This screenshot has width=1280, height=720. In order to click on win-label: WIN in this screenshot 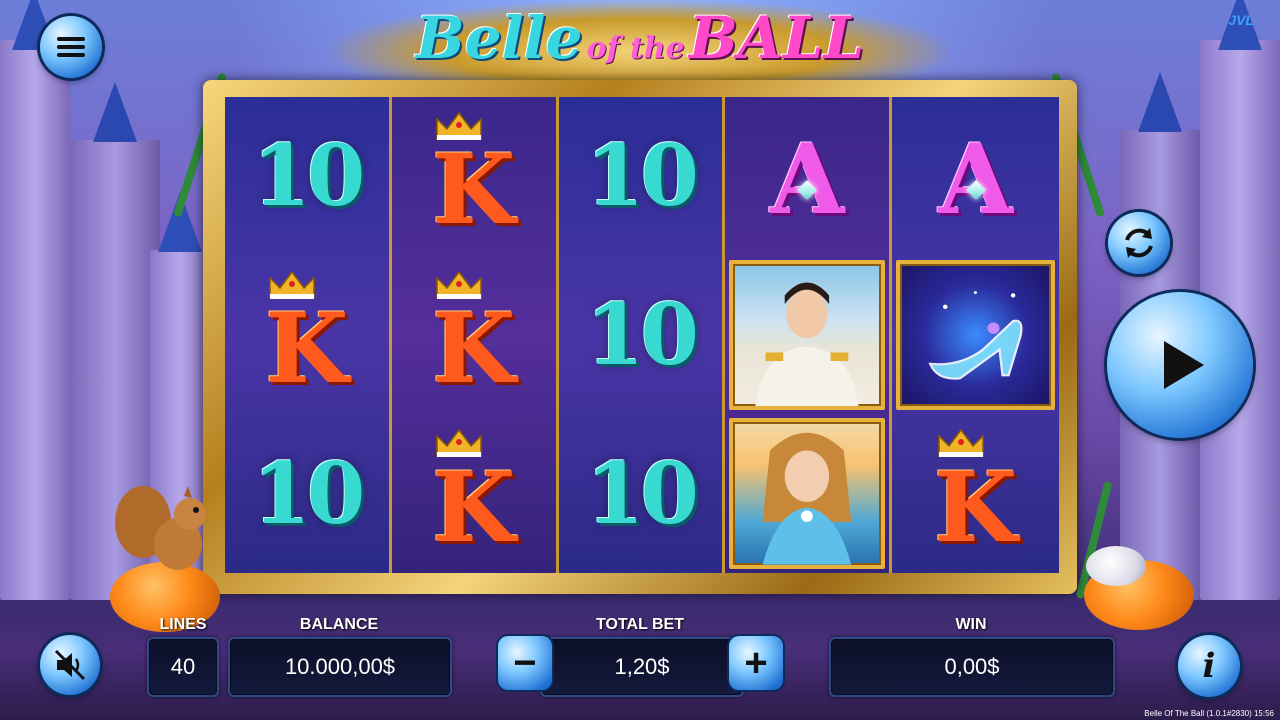, I will do `click(971, 624)`.